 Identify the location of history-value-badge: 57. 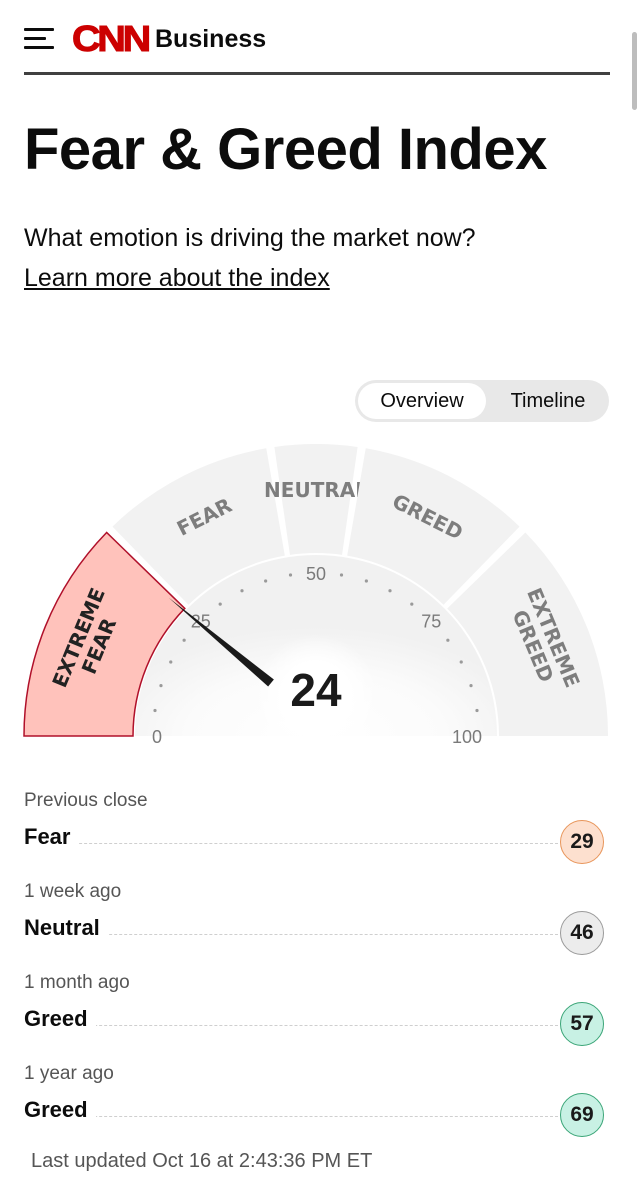
(582, 1024).